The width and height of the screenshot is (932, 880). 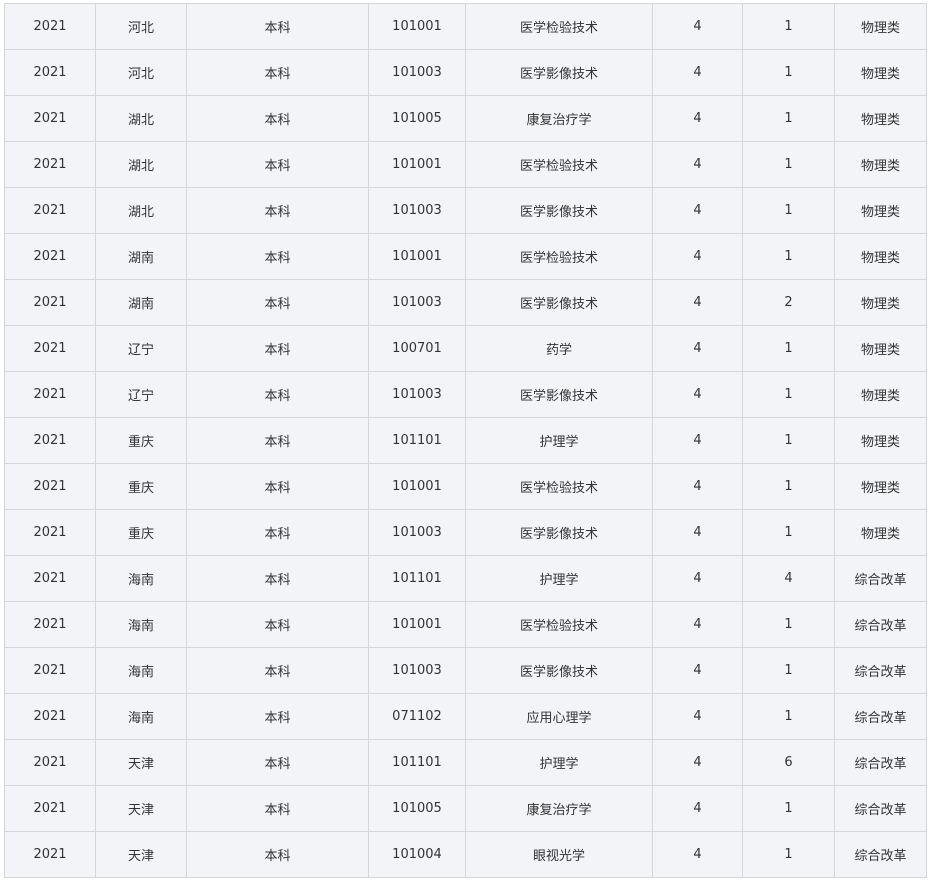 I want to click on table-row: 2021 天津 本科 101004 眼视光学 4 1 综合改革, so click(x=465, y=854).